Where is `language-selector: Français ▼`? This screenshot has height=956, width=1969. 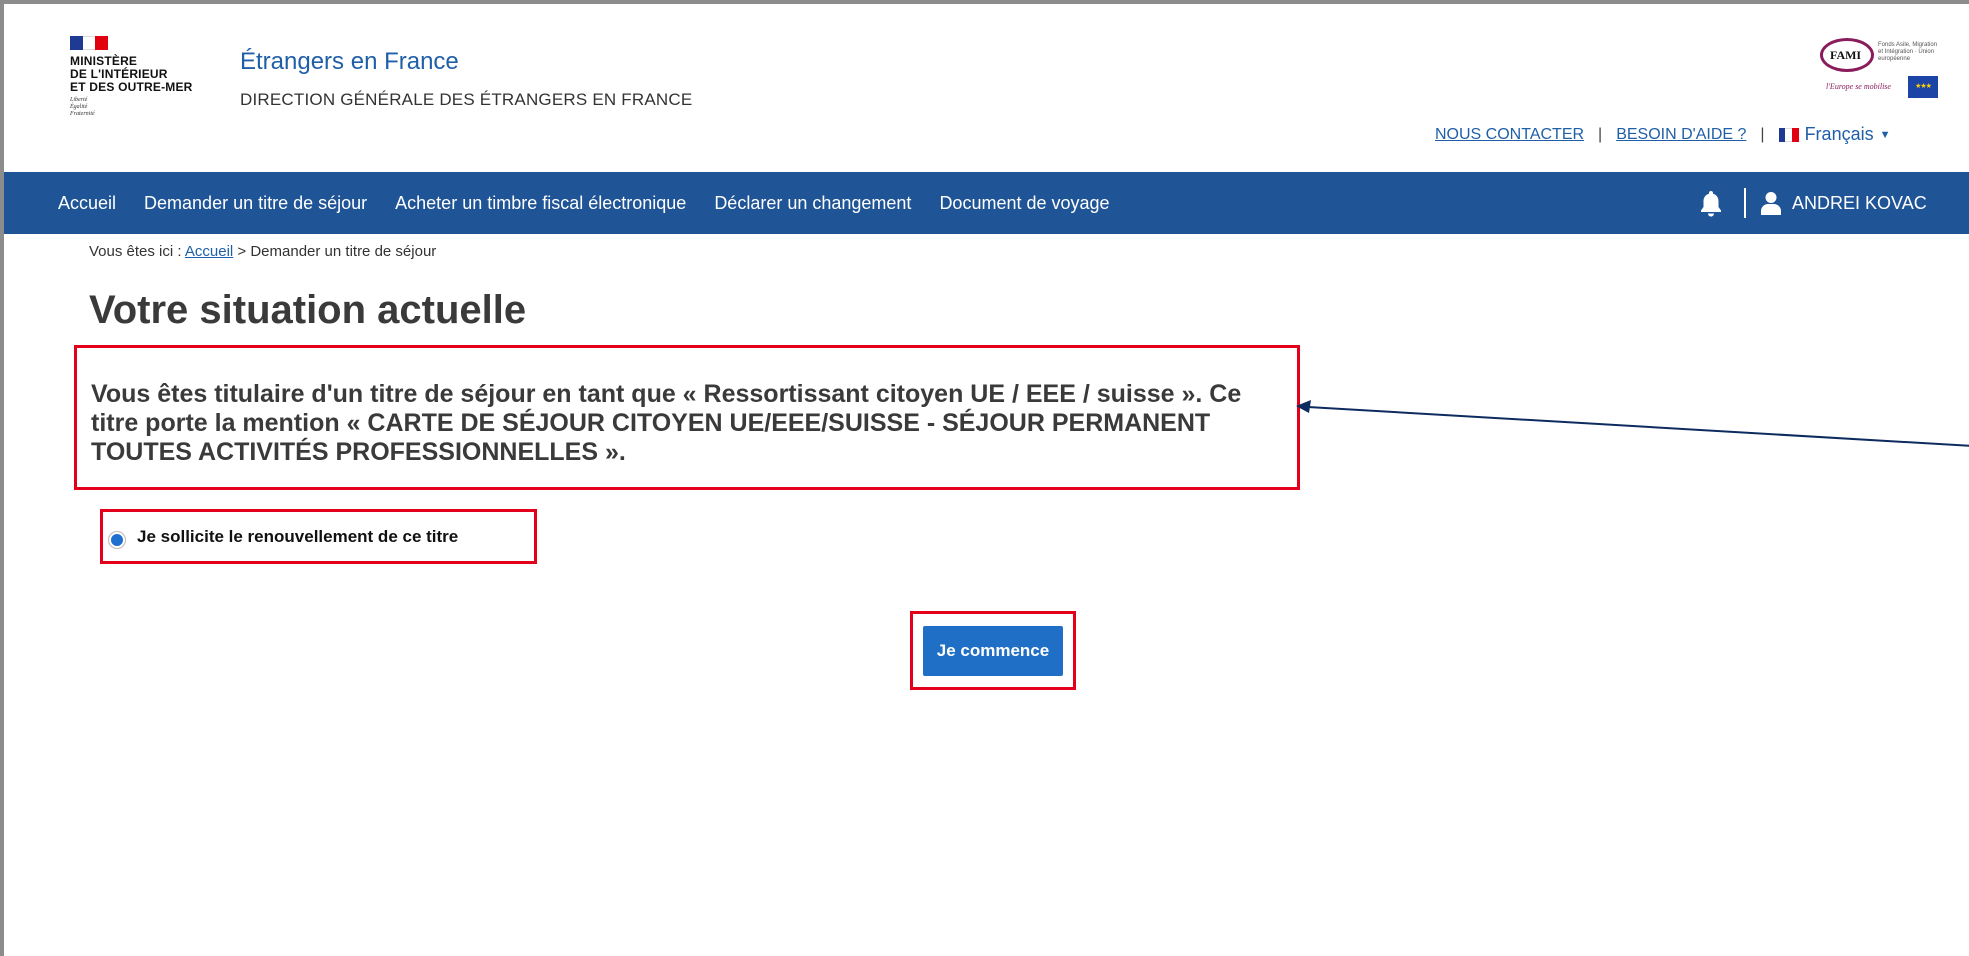 language-selector: Français ▼ is located at coordinates (1834, 134).